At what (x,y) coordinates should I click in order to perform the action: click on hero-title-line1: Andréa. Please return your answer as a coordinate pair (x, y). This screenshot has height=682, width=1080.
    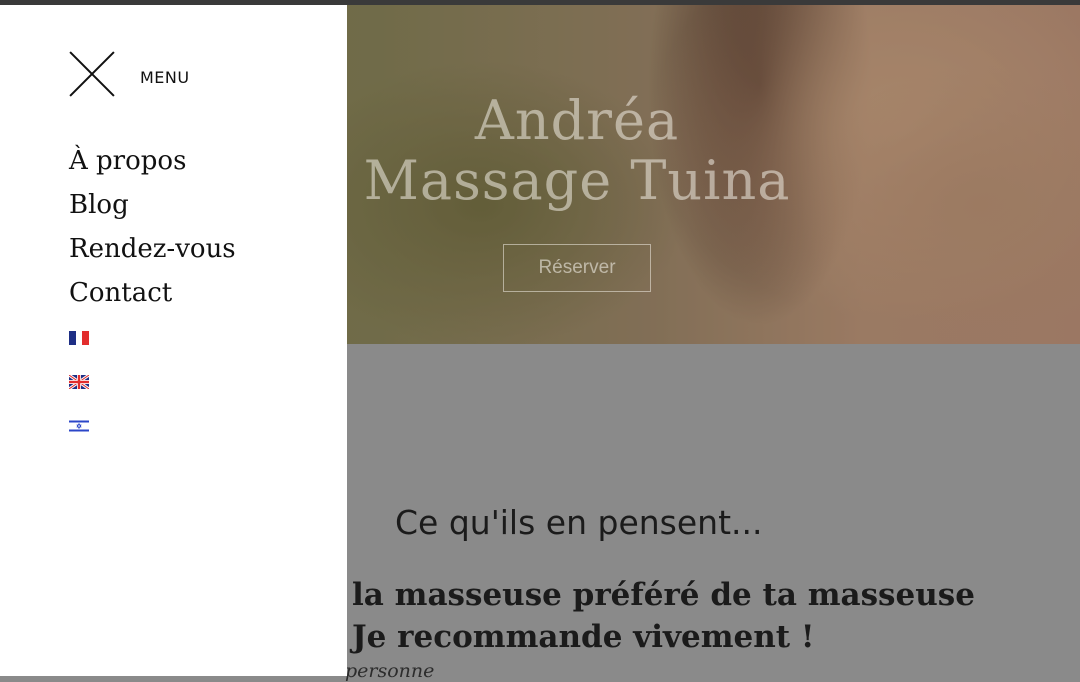
    Looking at the image, I should click on (577, 120).